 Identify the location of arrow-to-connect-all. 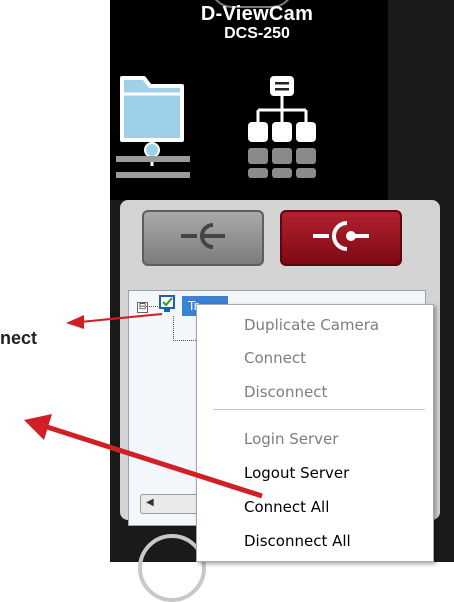
(143, 456).